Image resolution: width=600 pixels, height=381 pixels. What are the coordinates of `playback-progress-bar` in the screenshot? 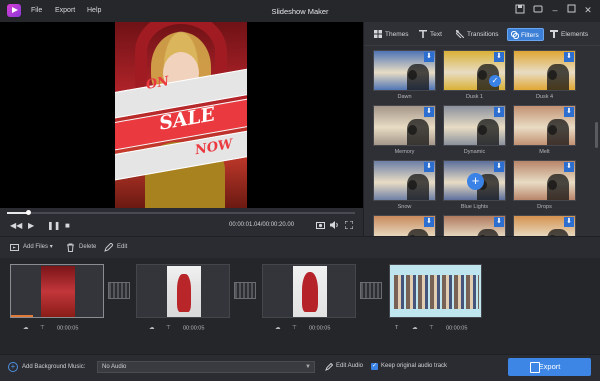 It's located at (181, 212).